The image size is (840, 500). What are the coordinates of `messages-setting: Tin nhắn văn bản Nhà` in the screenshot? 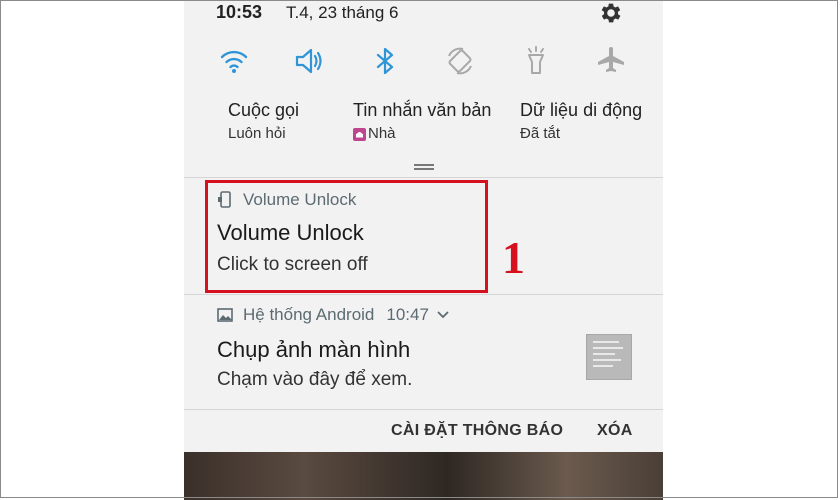 It's located at (422, 121).